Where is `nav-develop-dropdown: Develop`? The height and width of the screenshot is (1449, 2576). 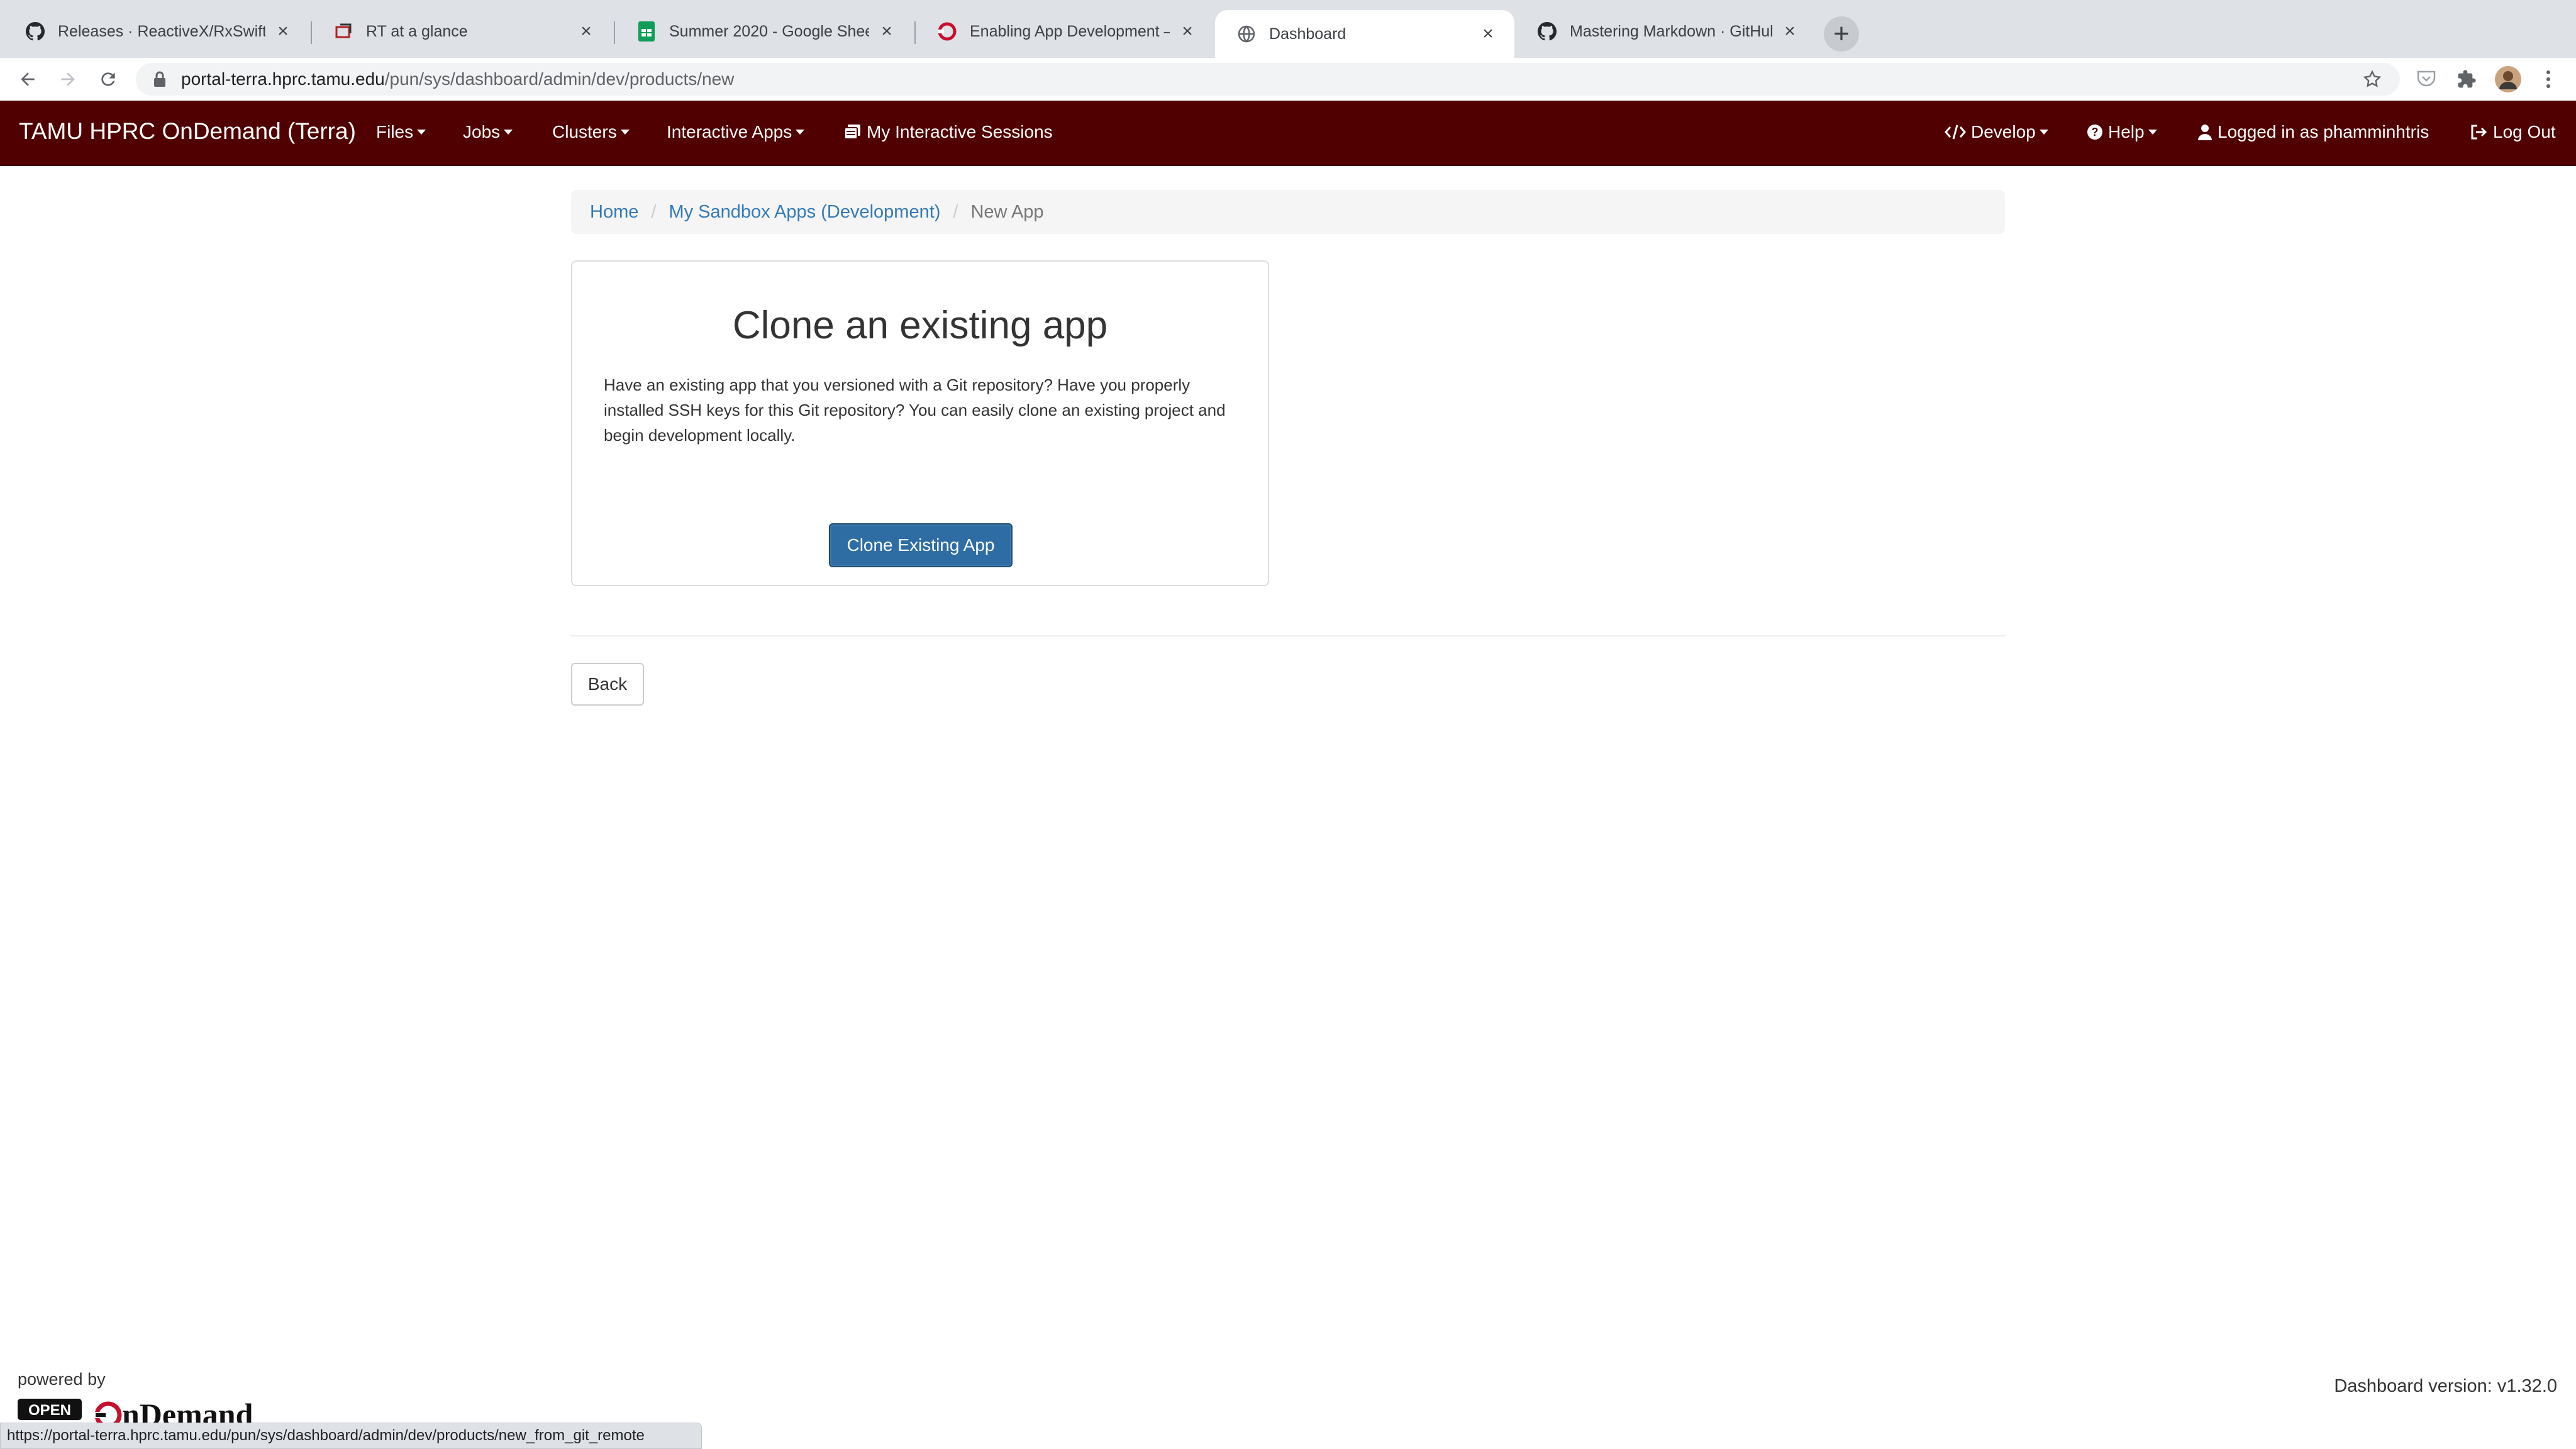
nav-develop-dropdown: Develop is located at coordinates (1996, 132).